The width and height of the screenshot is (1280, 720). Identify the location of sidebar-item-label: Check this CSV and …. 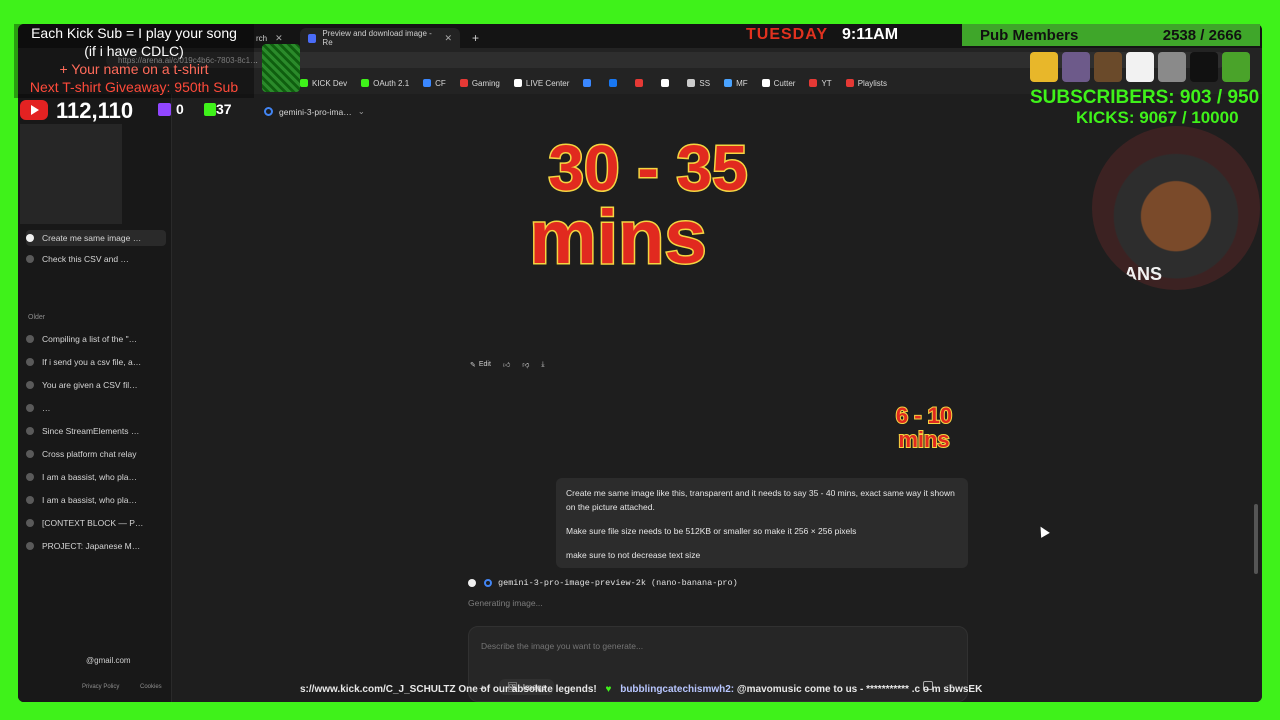
(85, 259).